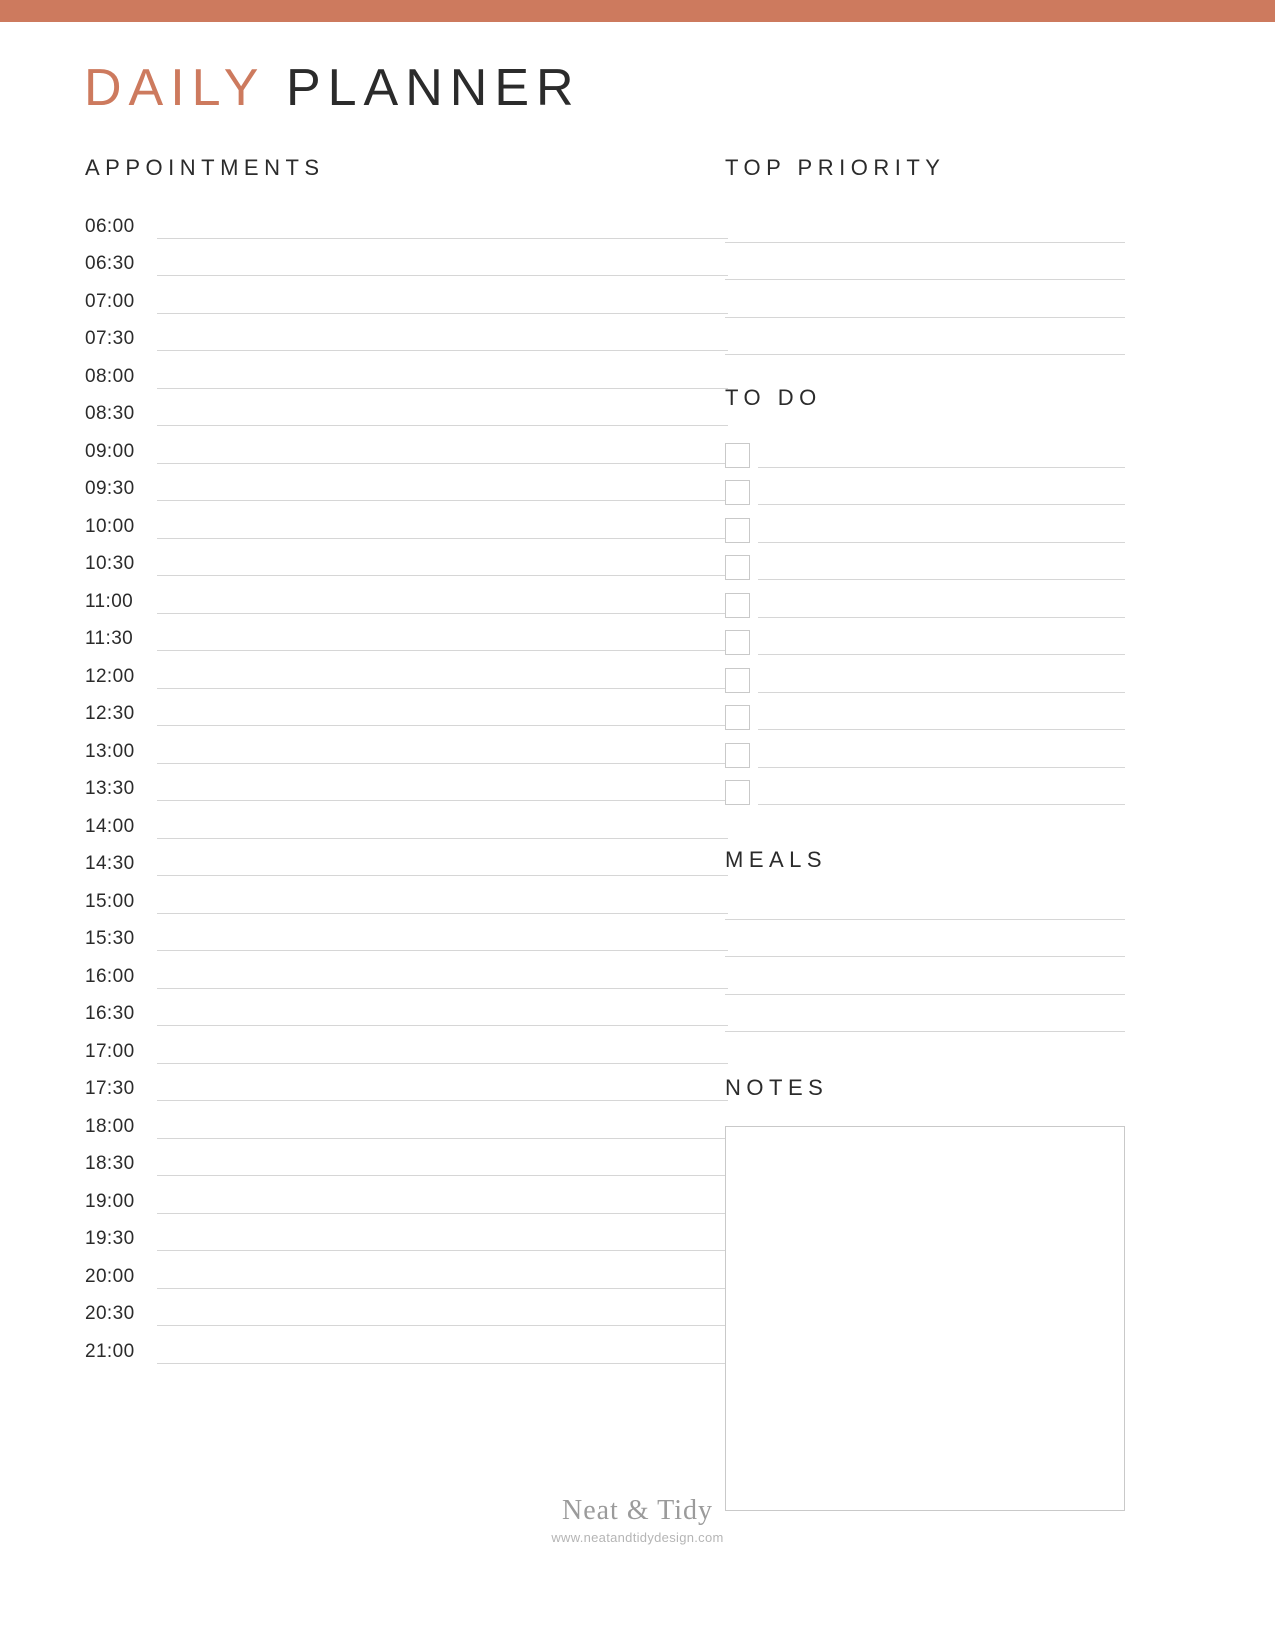  I want to click on appointment-row: 17:30, so click(406, 1086).